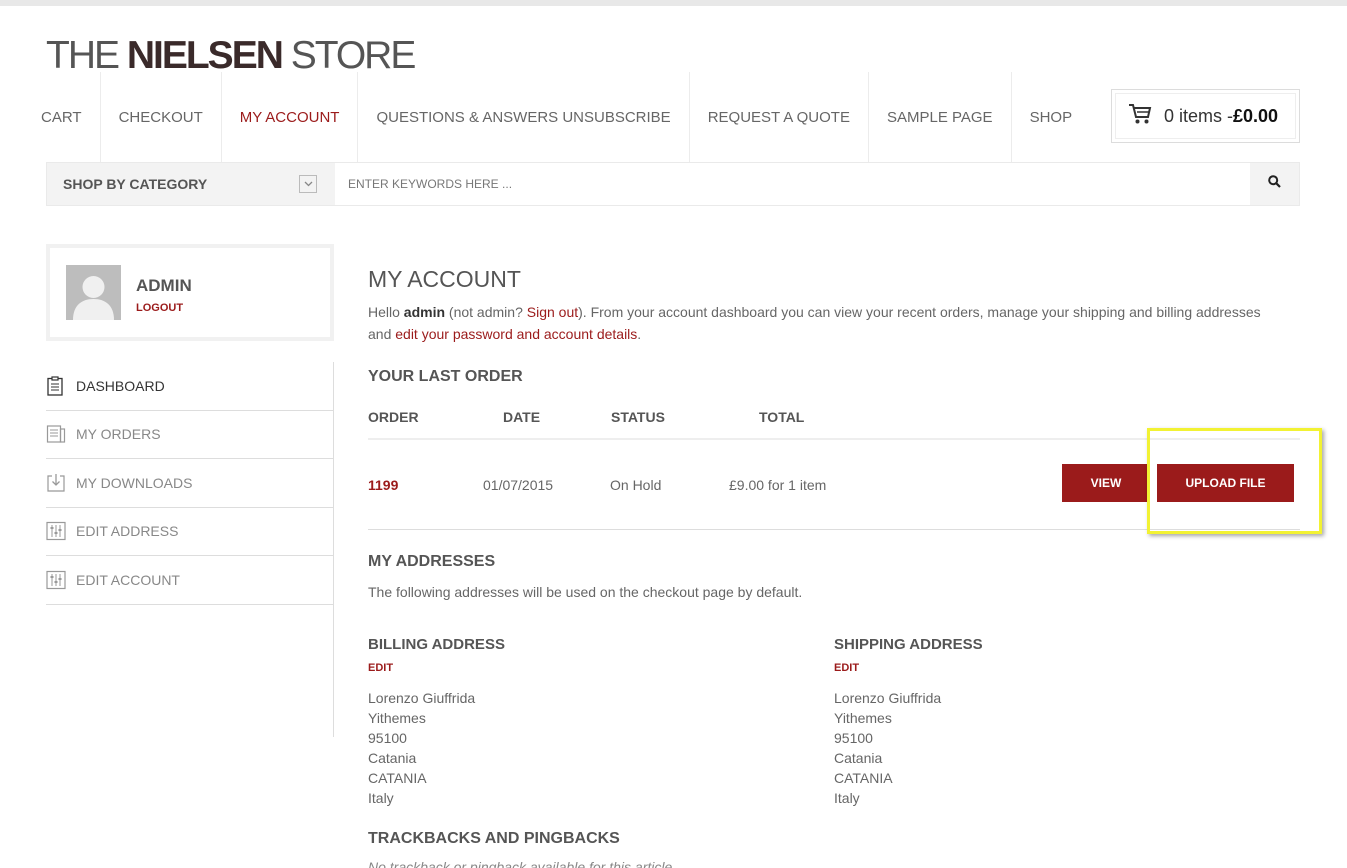  I want to click on nav-item-cart: CART, so click(62, 117).